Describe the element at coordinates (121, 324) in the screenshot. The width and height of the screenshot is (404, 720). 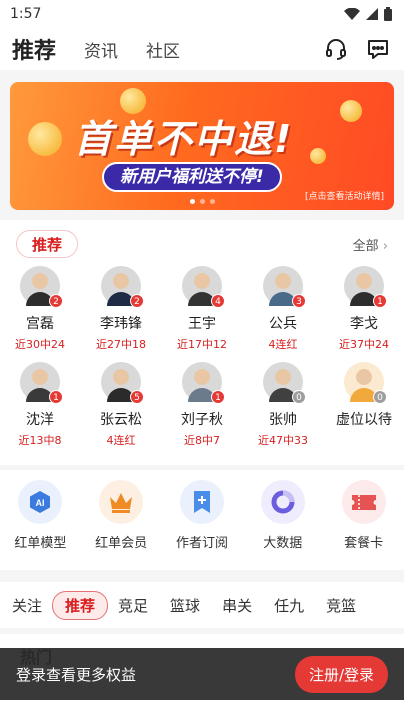
I see `expert-name: 李玮锋` at that location.